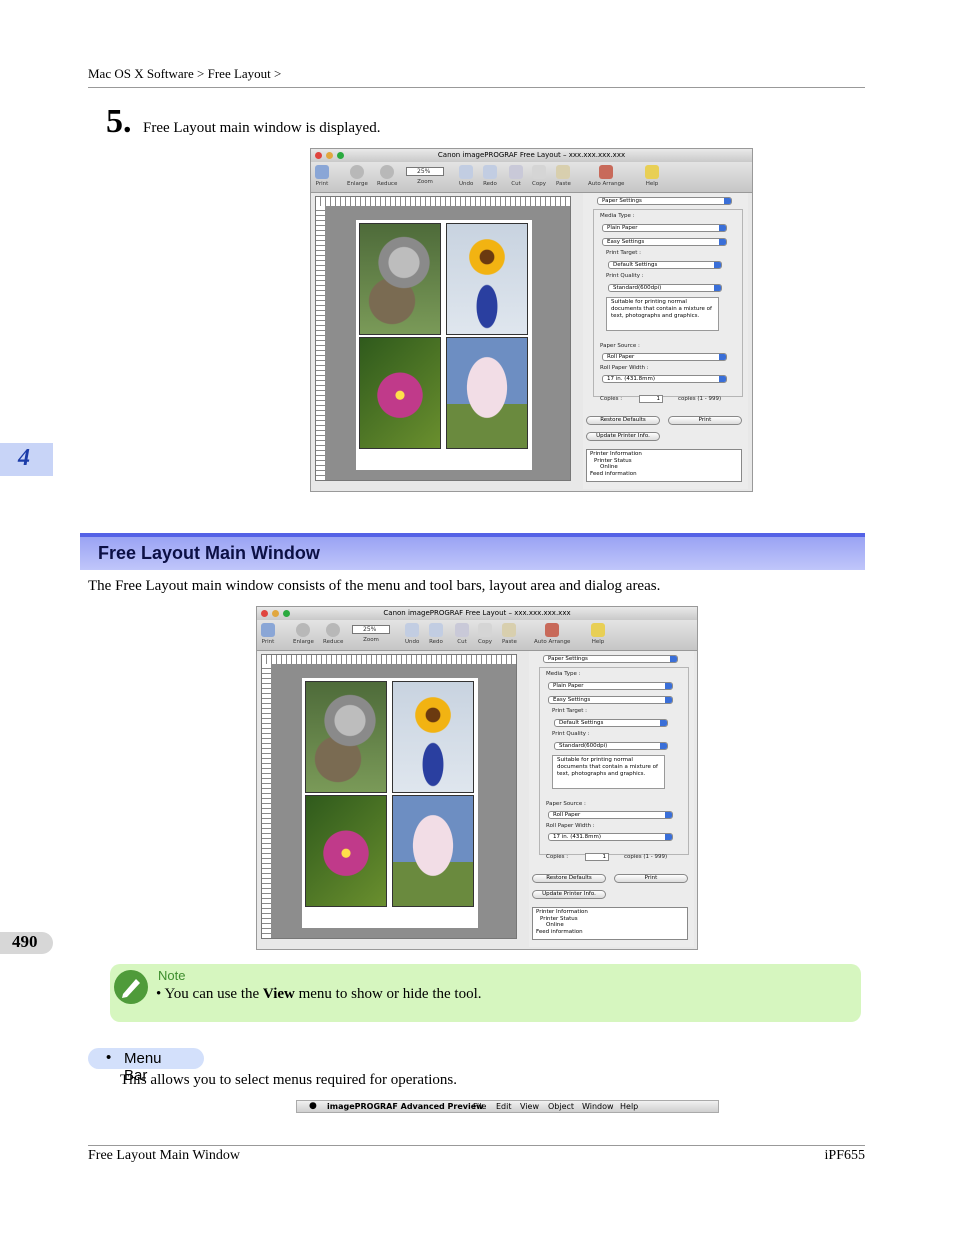 The height and width of the screenshot is (1235, 954). I want to click on menu-file: File, so click(479, 1106).